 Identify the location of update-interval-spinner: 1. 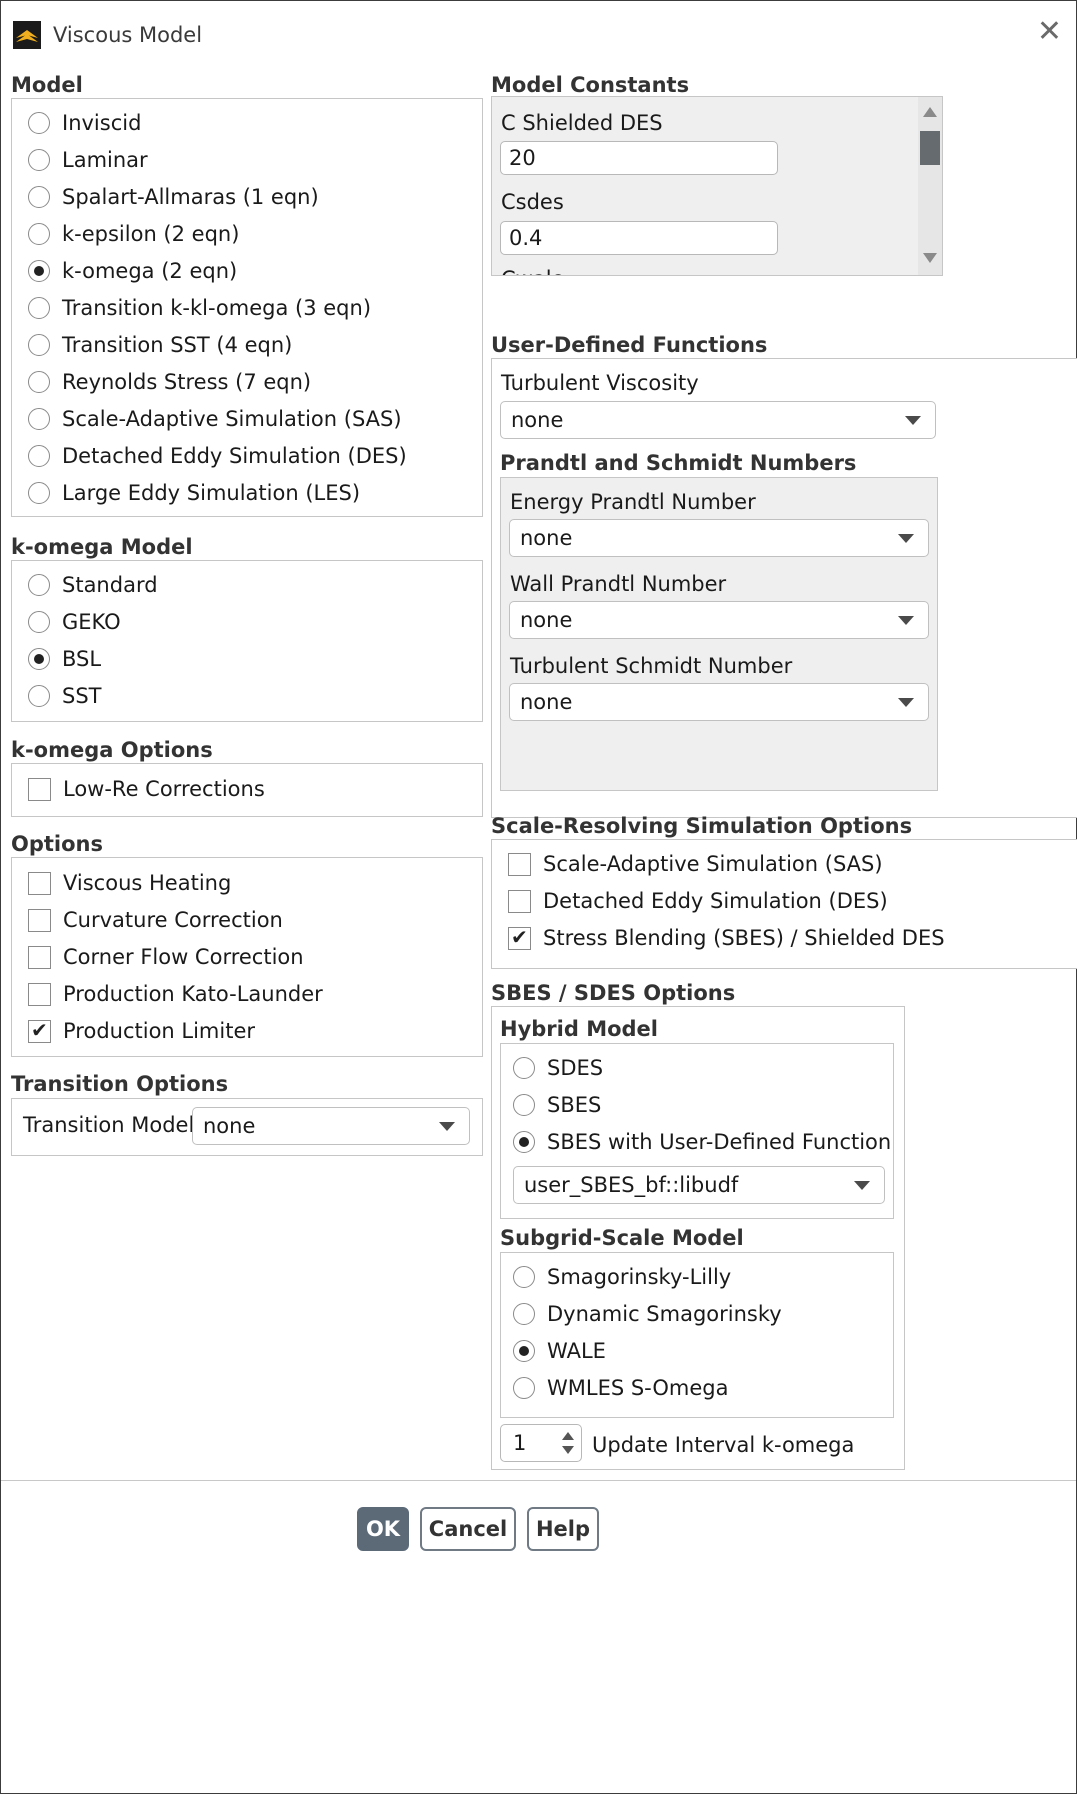
(541, 1443).